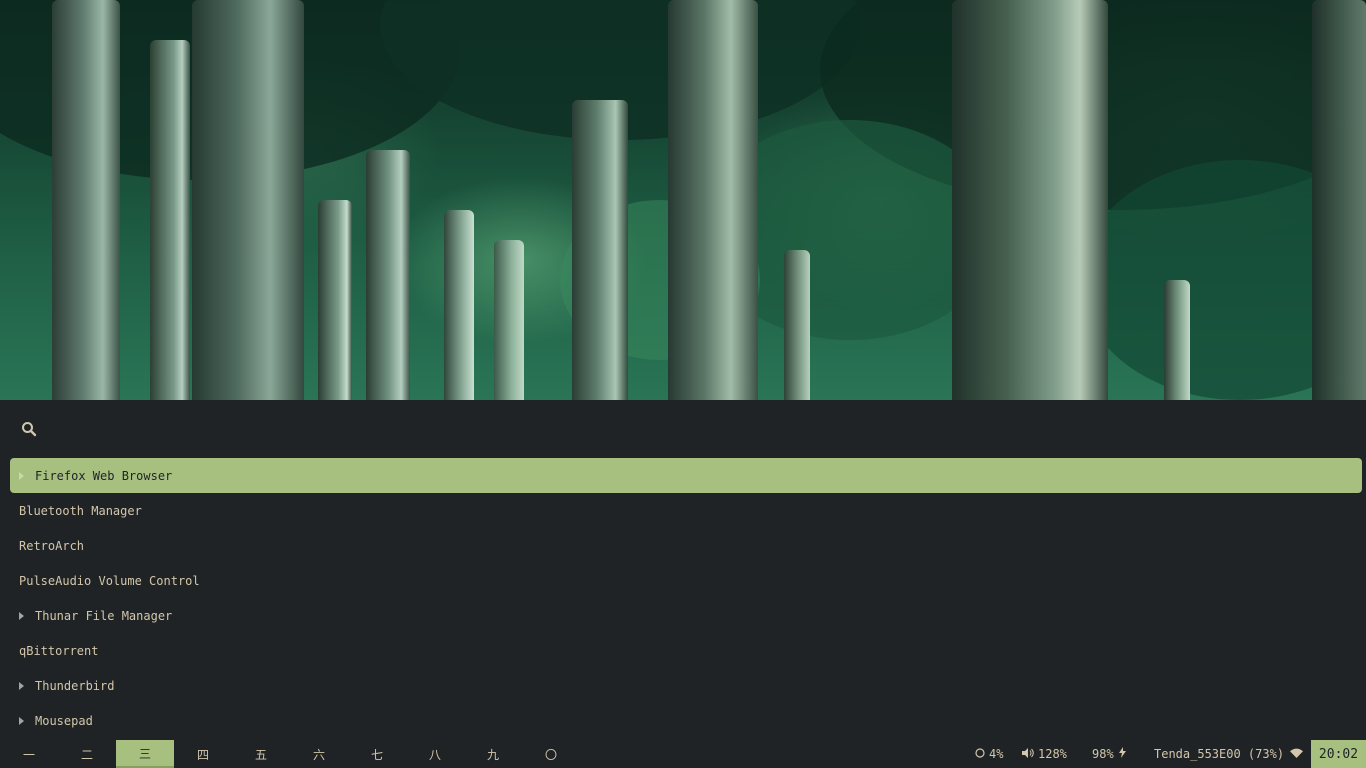  I want to click on list-item-label: Firefox Web Browser, so click(104, 475).